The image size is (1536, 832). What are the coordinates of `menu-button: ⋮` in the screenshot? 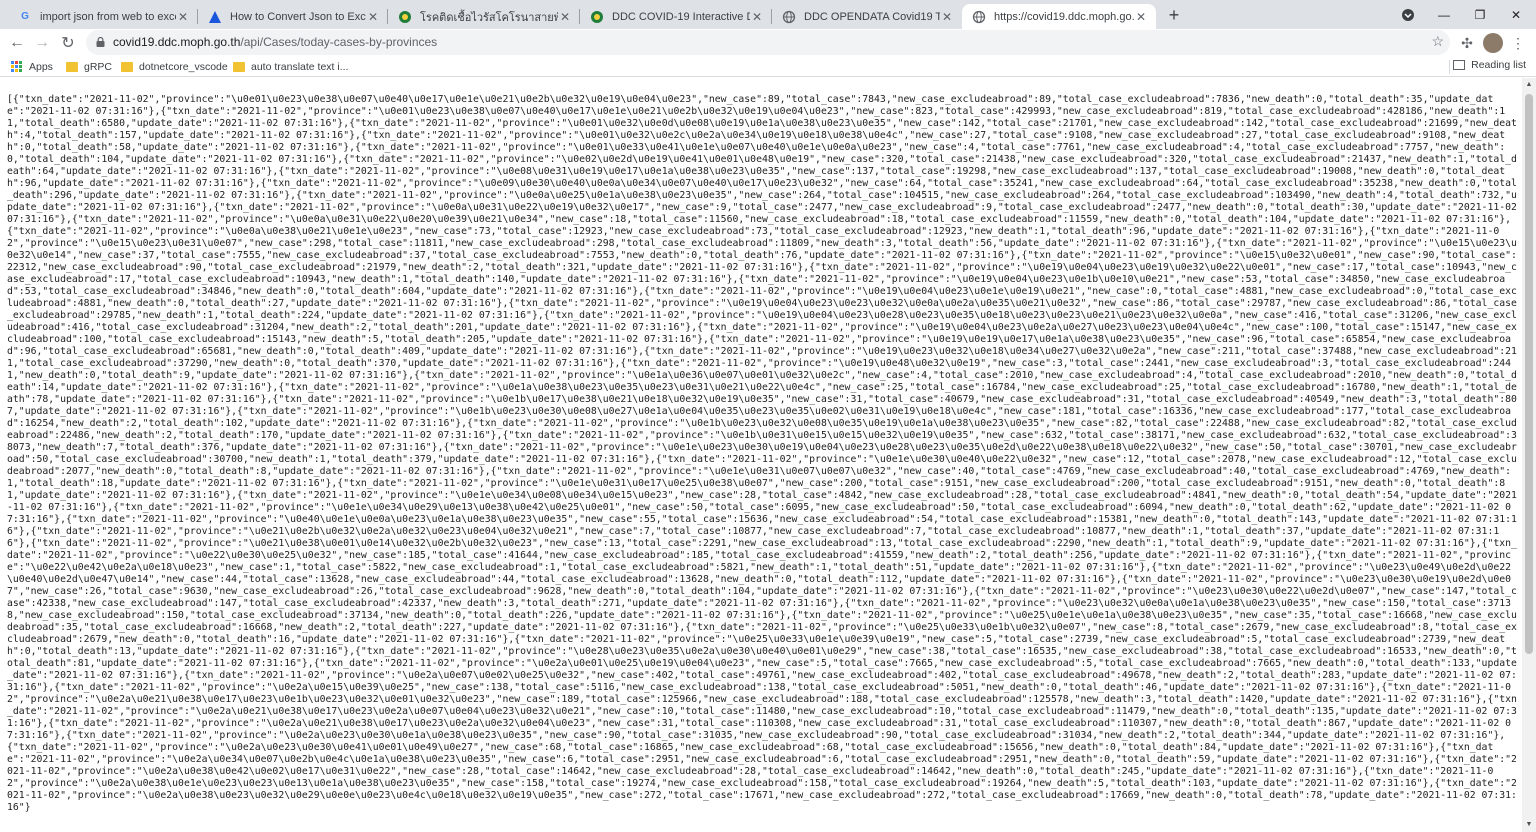 It's located at (1518, 43).